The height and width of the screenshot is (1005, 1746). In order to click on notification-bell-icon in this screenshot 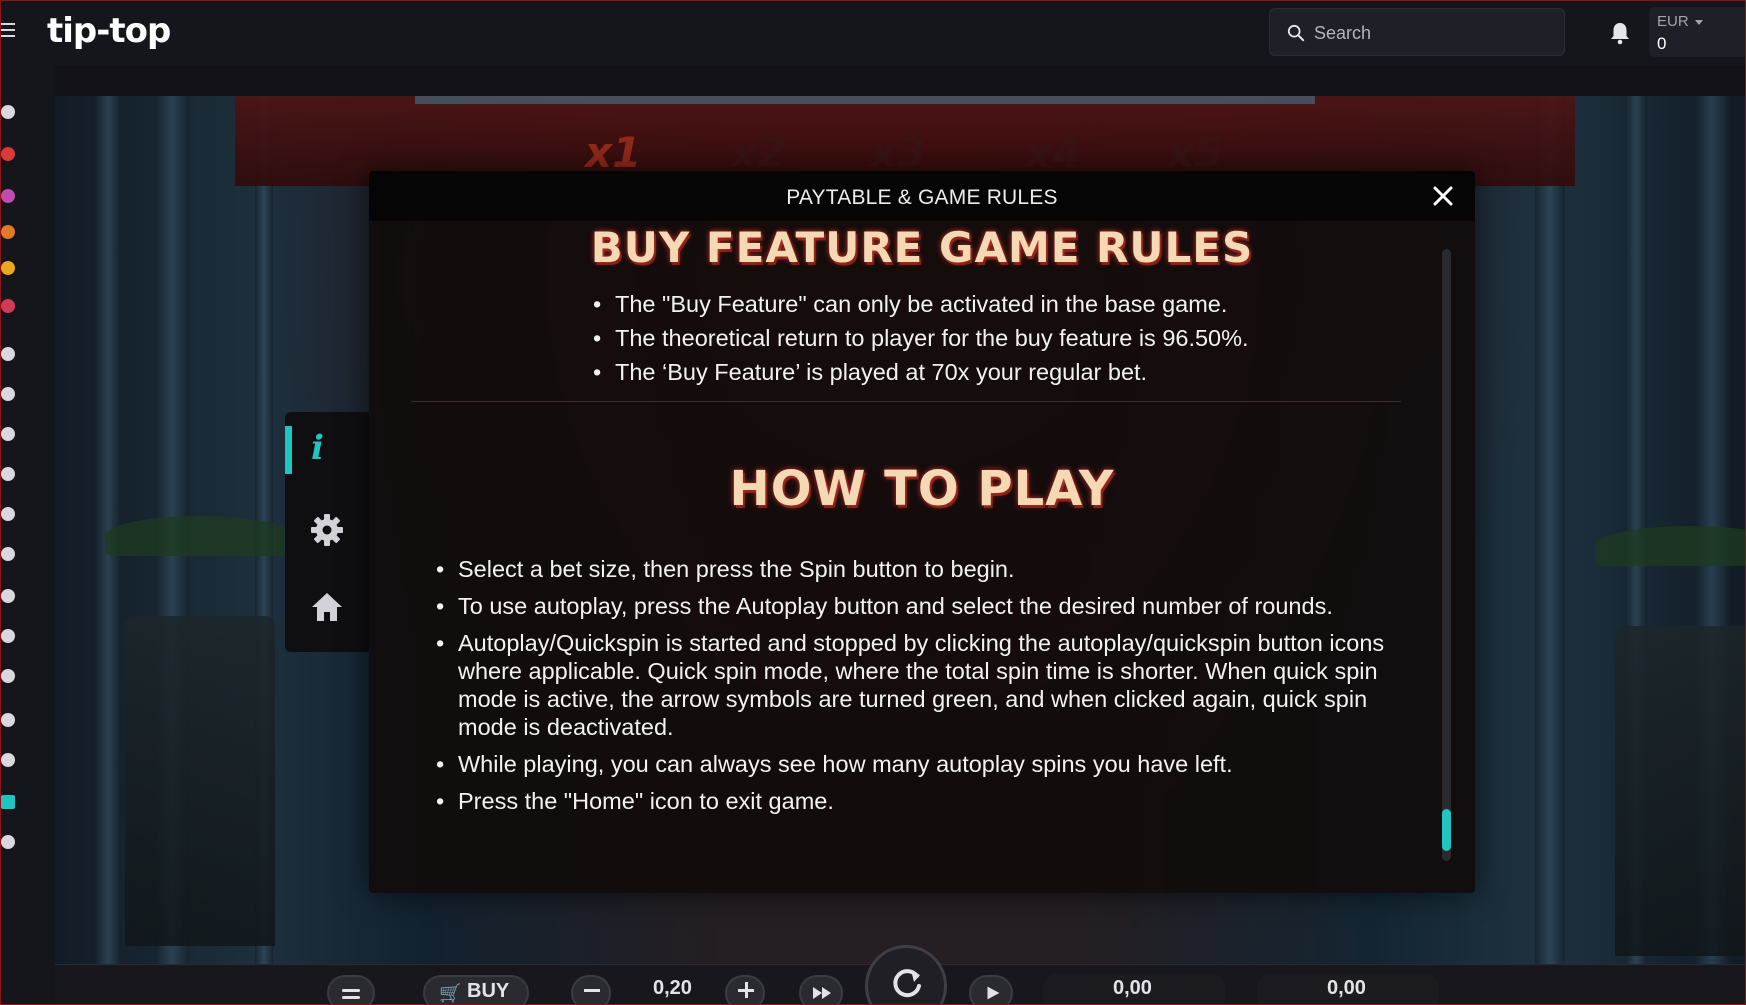, I will do `click(1620, 33)`.